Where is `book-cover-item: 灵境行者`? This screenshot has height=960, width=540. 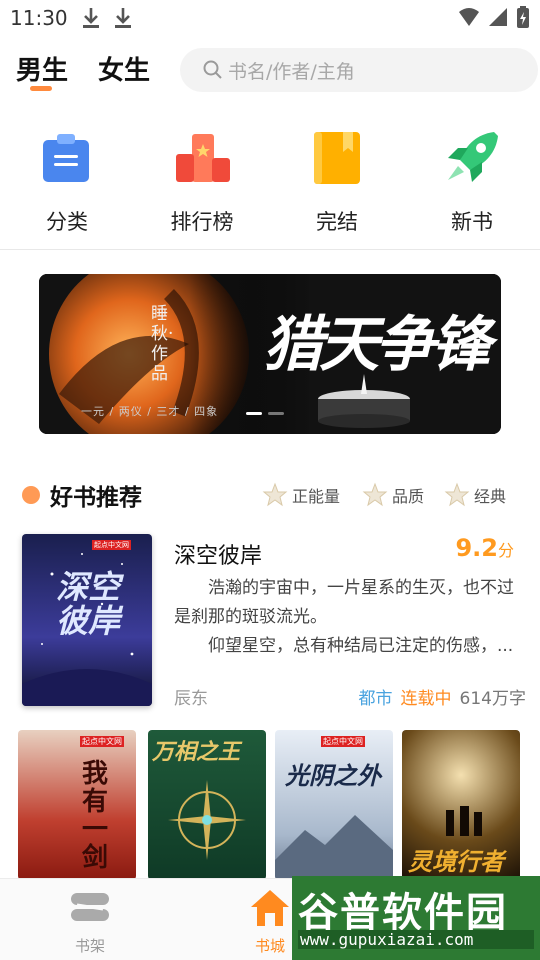
book-cover-item: 灵境行者 is located at coordinates (461, 805).